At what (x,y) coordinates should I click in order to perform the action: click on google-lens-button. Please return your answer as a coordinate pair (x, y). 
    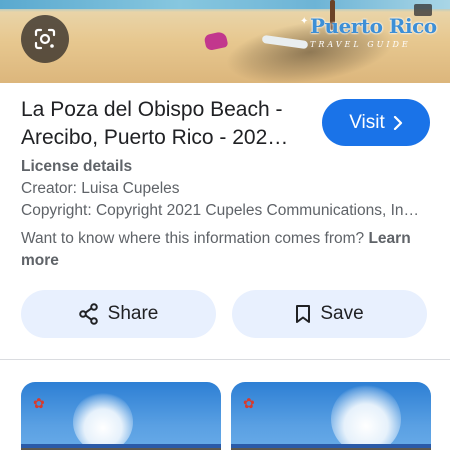
    Looking at the image, I should click on (45, 39).